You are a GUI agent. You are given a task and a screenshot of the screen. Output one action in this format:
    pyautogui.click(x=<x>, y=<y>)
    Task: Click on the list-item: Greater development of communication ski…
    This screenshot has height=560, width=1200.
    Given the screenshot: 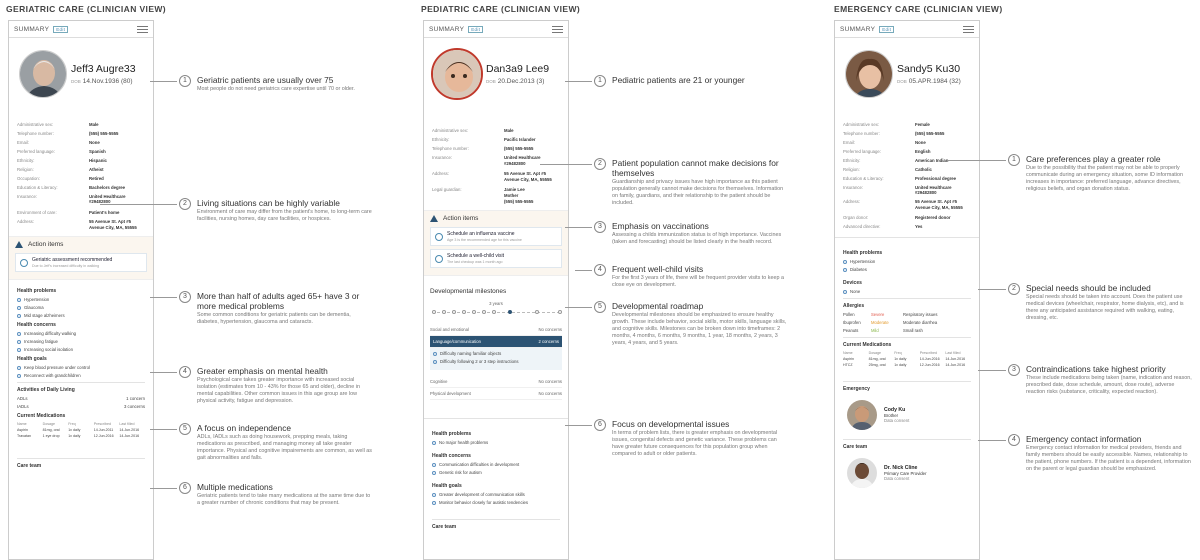 What is the action you would take?
    pyautogui.click(x=496, y=494)
    